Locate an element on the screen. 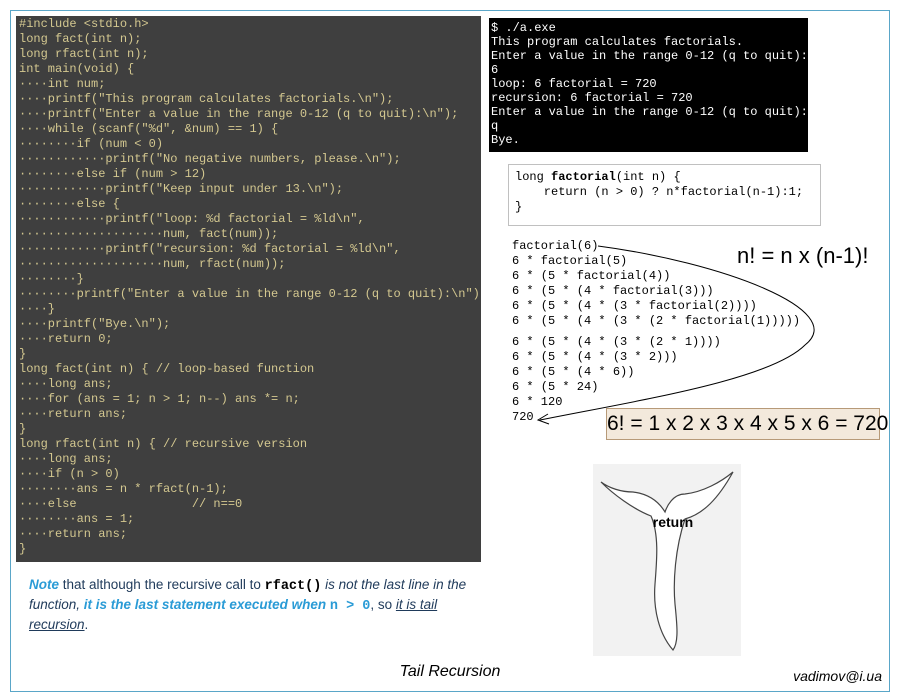 The image size is (900, 700). terminal-line: q is located at coordinates (495, 126).